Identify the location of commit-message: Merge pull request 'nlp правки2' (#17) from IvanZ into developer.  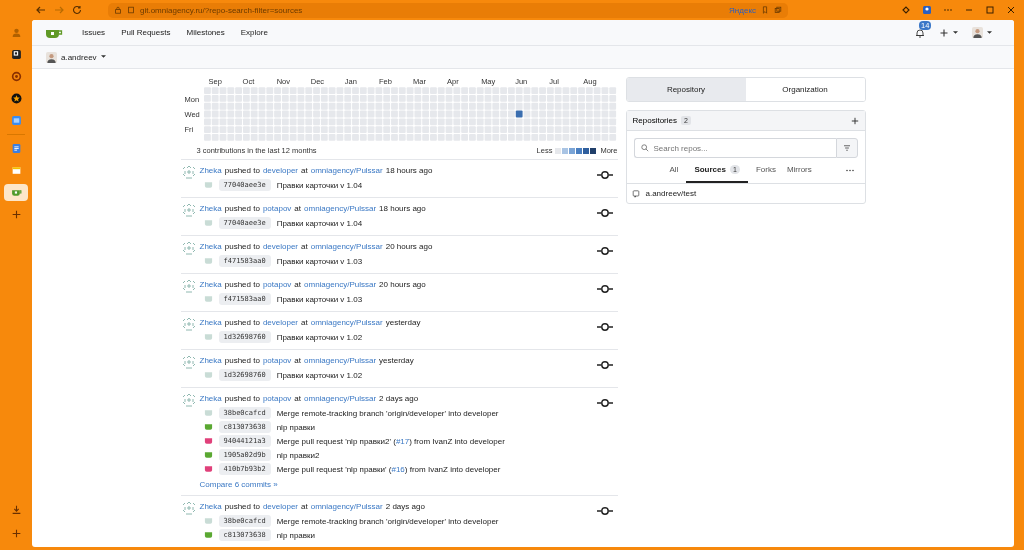
(390, 441).